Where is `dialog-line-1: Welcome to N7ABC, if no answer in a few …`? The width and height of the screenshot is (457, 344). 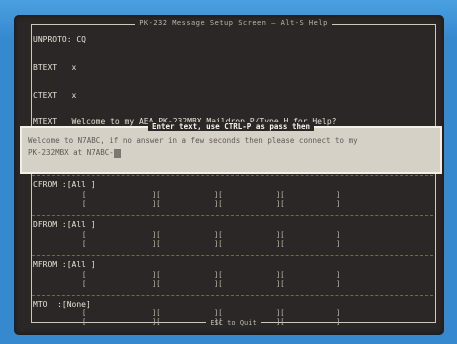
dialog-line-1: Welcome to N7ABC, if no answer in a few … is located at coordinates (193, 140).